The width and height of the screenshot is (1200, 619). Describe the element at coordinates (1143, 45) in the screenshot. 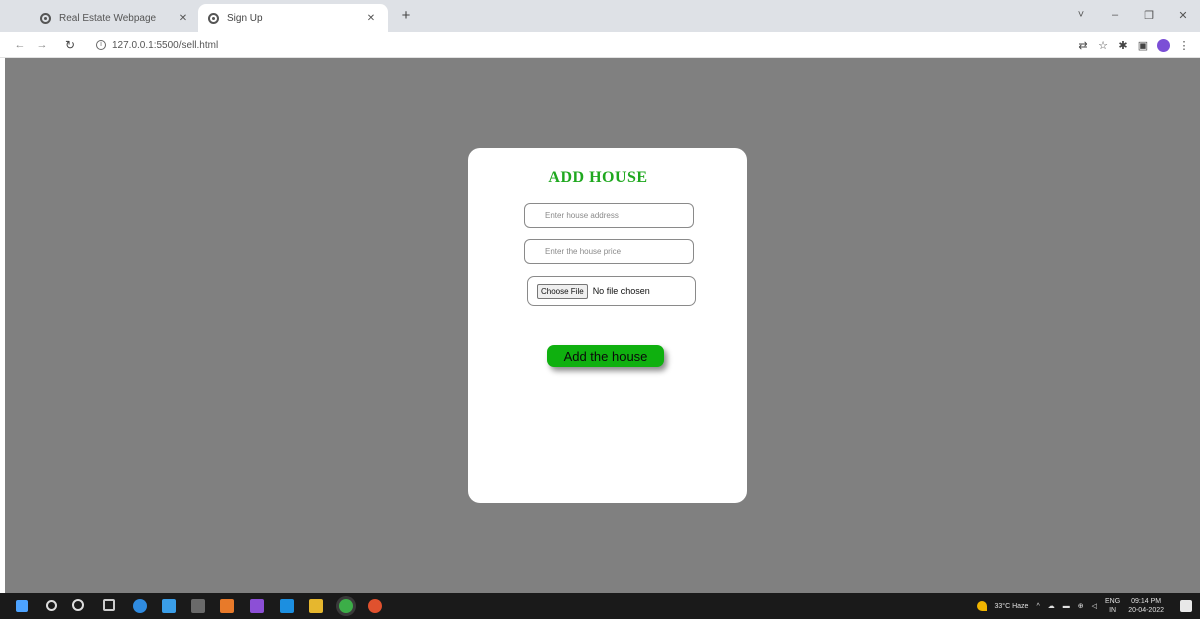

I see `side-panel-icon: ▣` at that location.